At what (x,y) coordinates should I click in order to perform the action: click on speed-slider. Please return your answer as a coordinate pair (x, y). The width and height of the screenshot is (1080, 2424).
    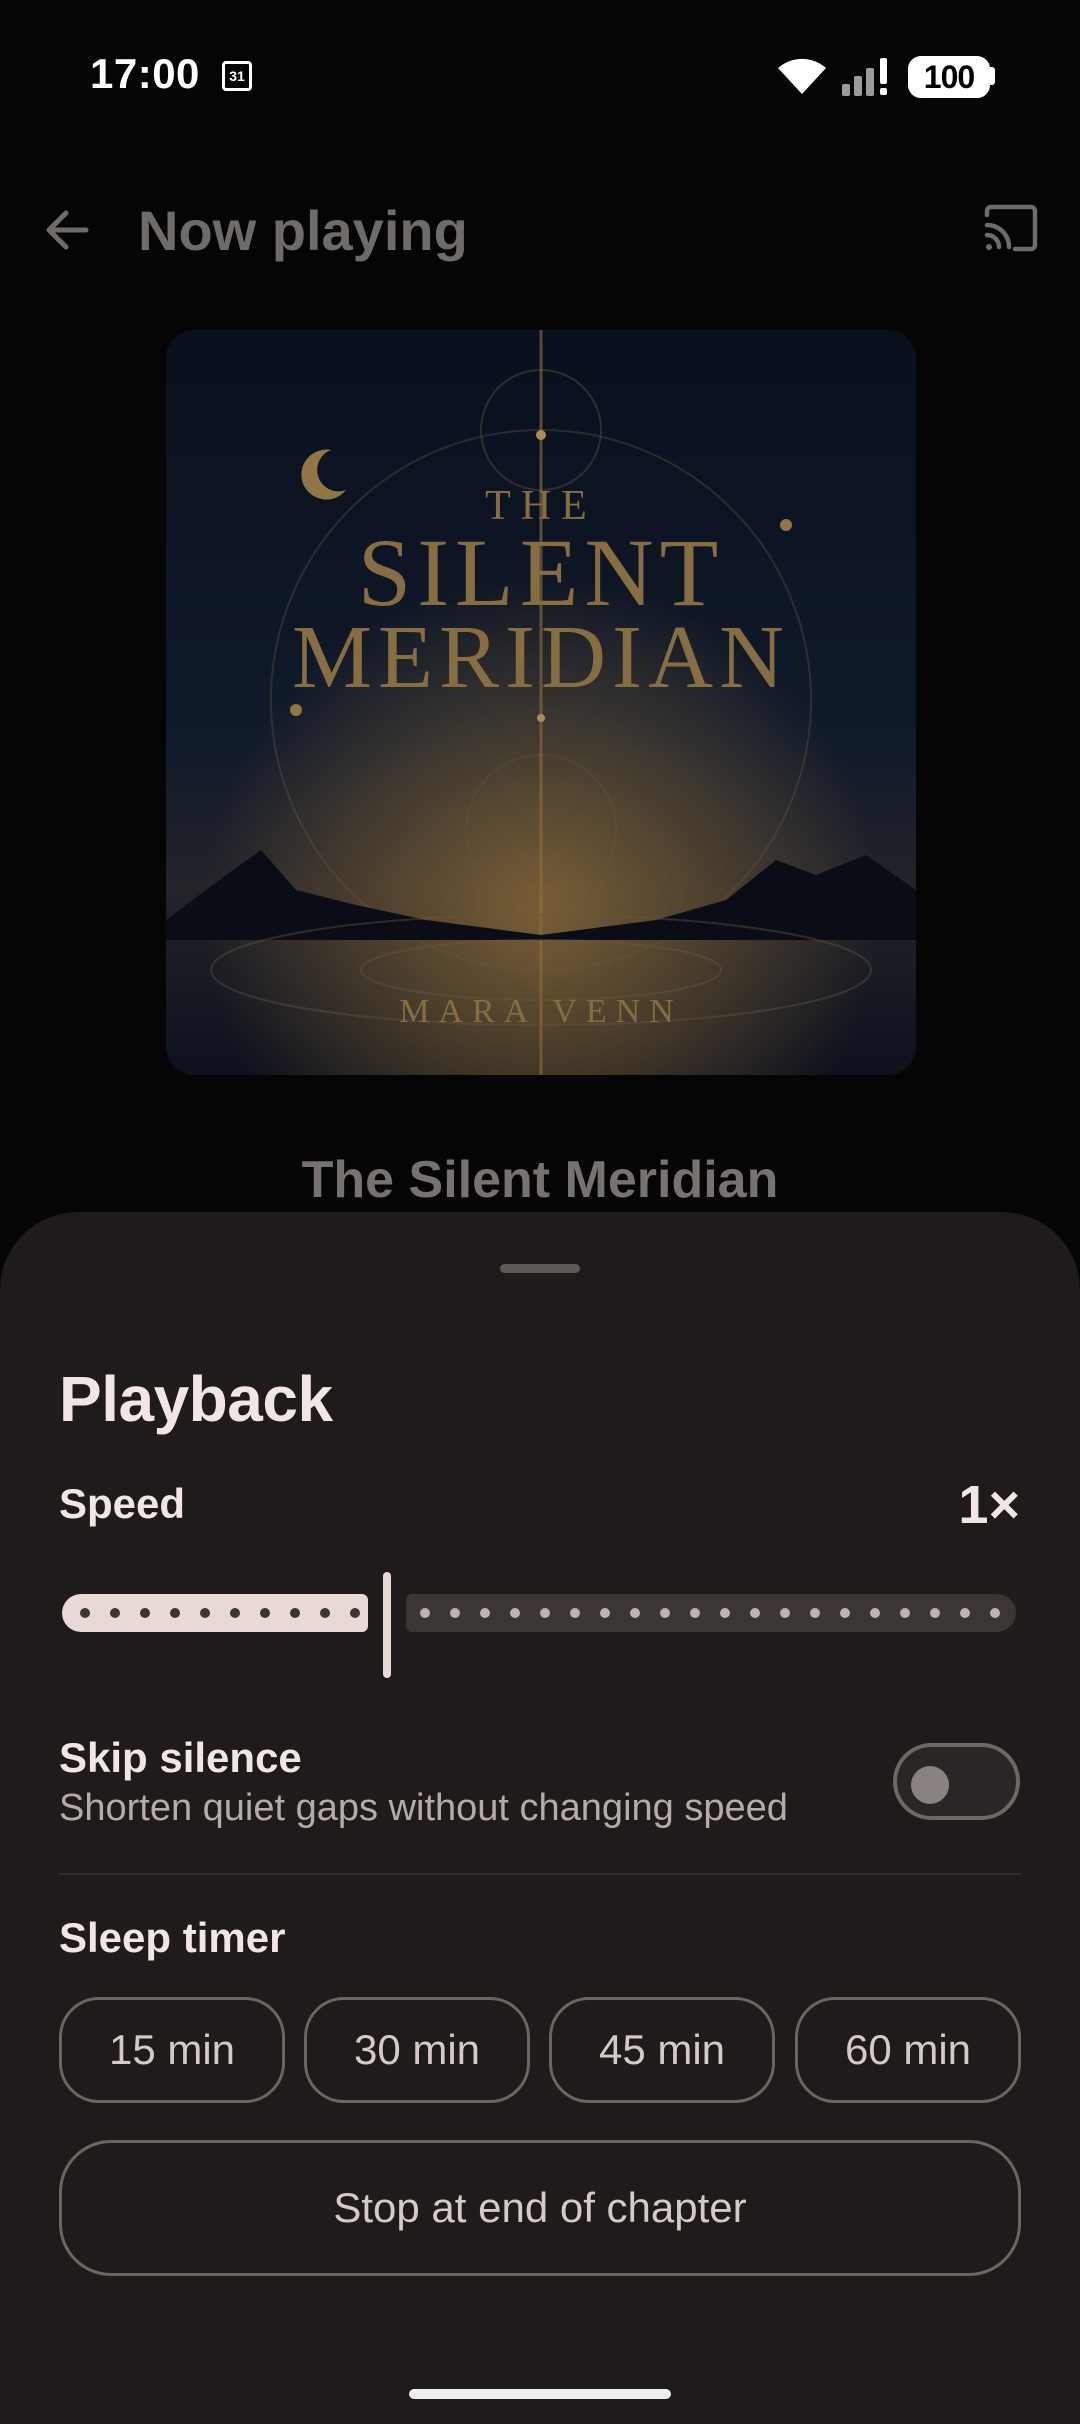
    Looking at the image, I should click on (539, 1625).